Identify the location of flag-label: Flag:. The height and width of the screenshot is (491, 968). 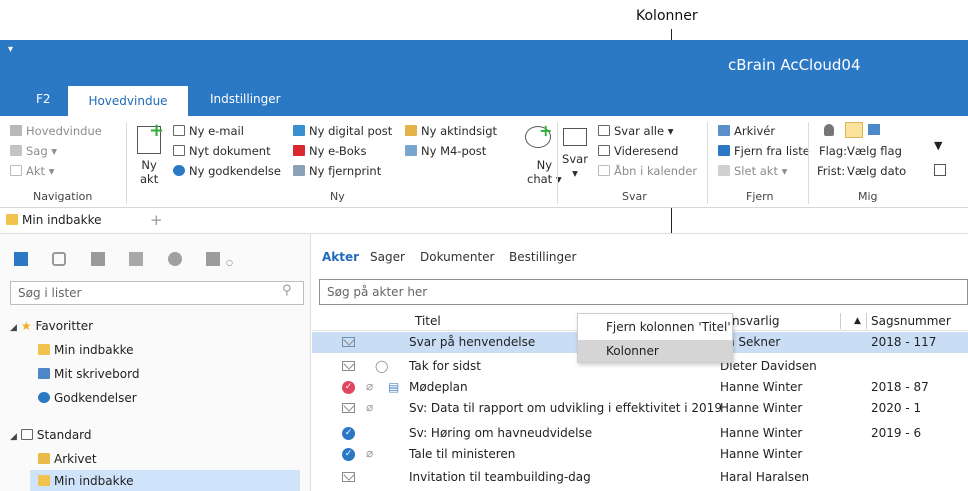
(833, 151).